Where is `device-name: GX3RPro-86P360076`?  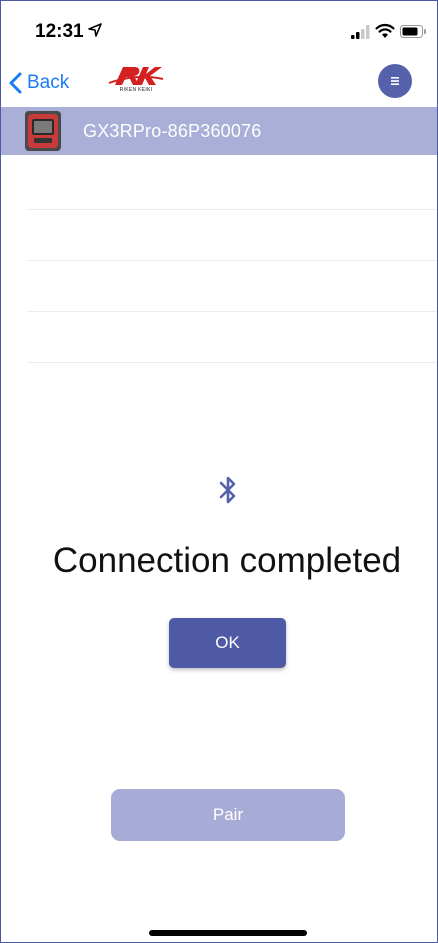 device-name: GX3RPro-86P360076 is located at coordinates (172, 131).